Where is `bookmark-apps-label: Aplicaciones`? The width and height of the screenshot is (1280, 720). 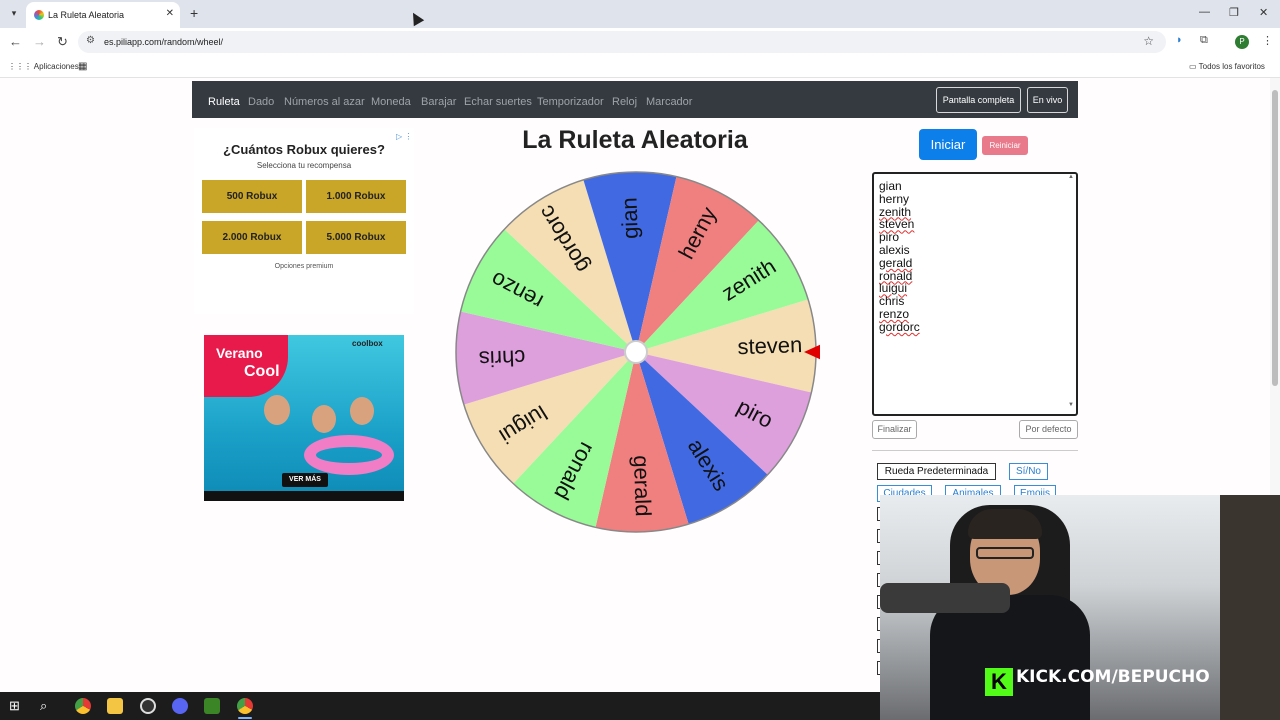
bookmark-apps-label: Aplicaciones is located at coordinates (56, 66).